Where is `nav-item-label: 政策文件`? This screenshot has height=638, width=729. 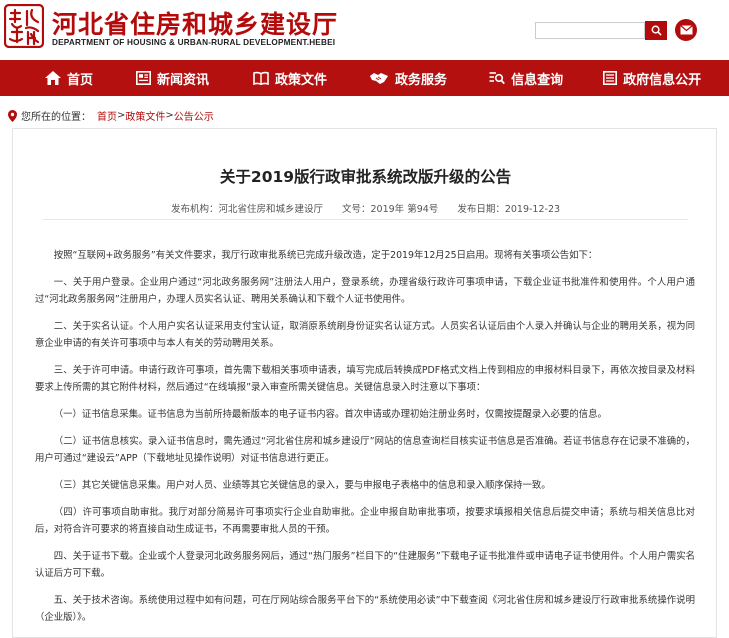
nav-item-label: 政策文件 is located at coordinates (301, 80).